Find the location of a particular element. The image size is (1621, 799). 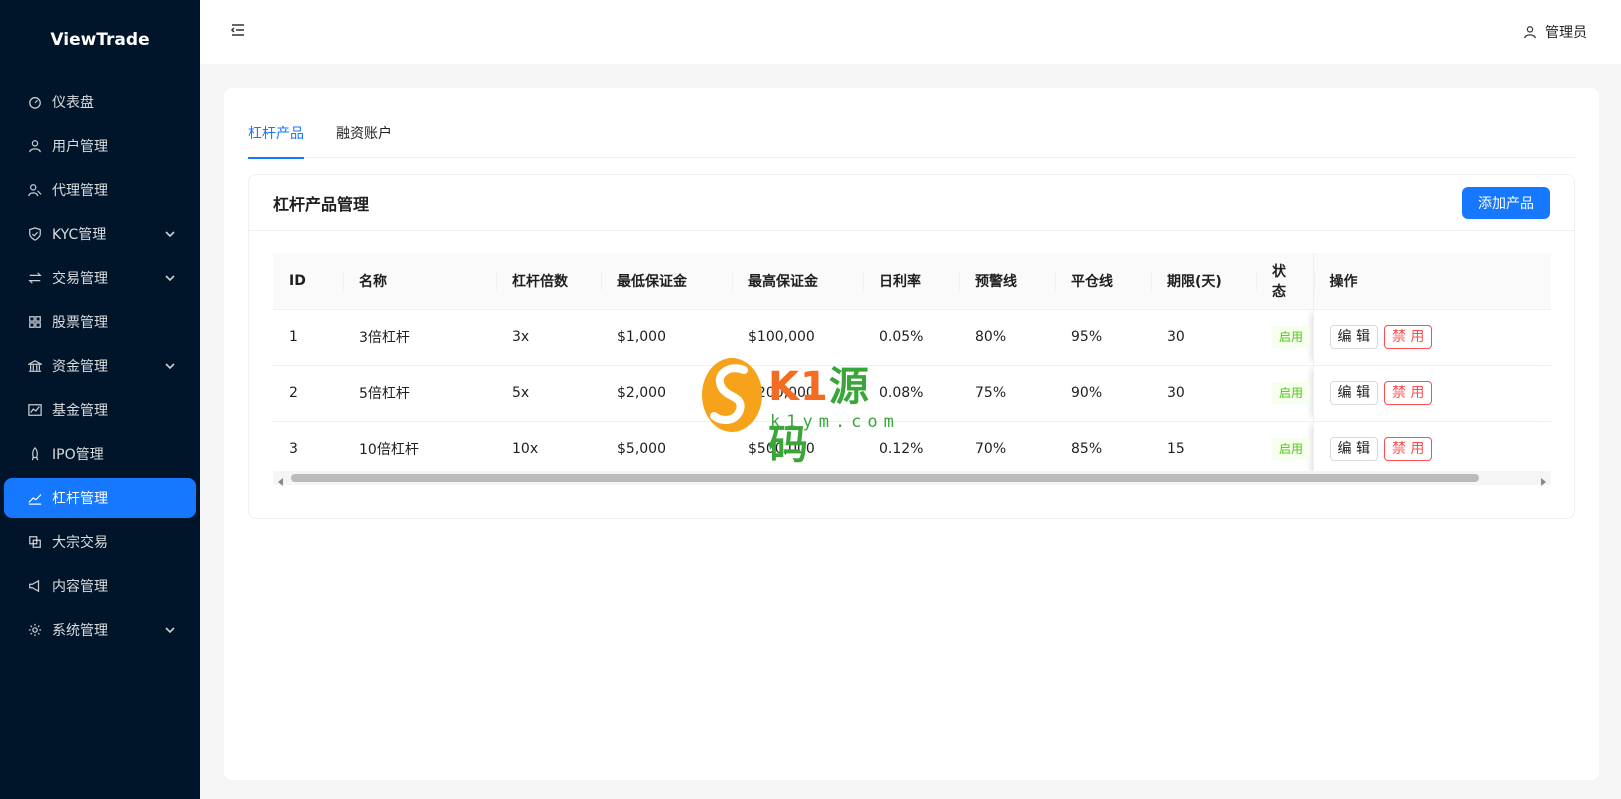

sidebar-item-trading: 交易管理 is located at coordinates (100, 278).